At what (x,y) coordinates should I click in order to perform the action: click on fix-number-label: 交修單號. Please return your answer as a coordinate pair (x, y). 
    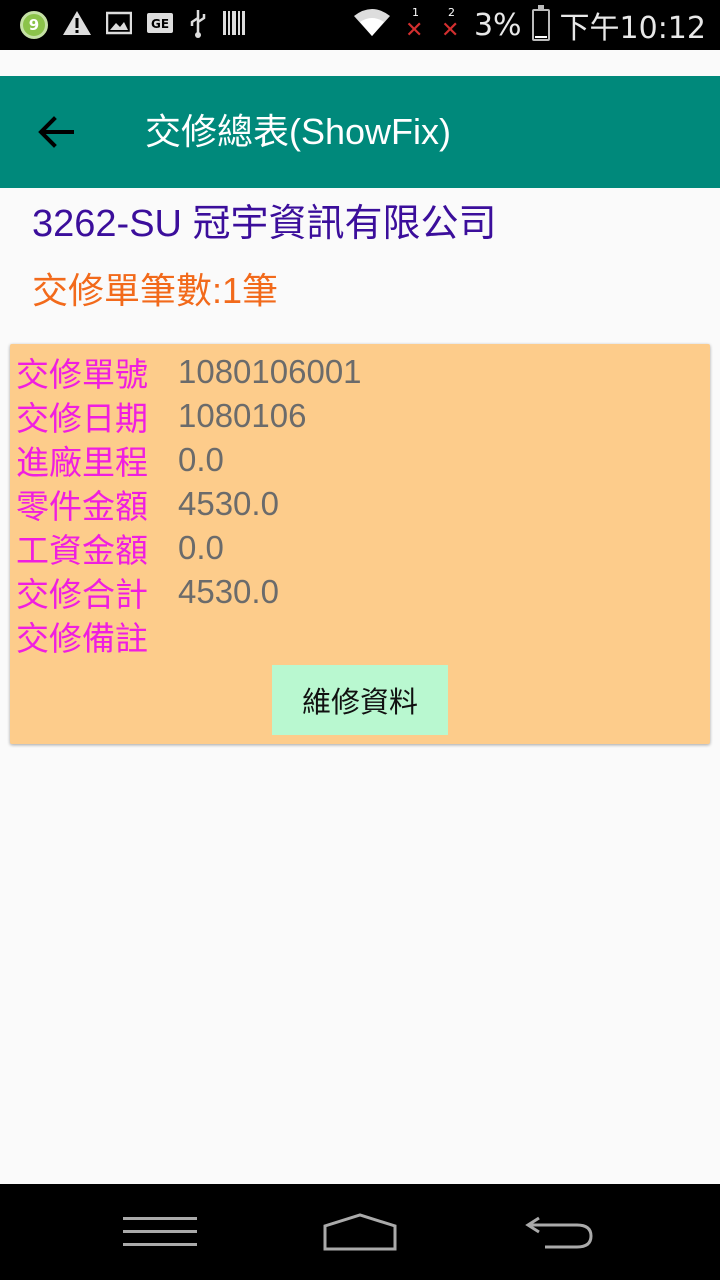
    Looking at the image, I should click on (82, 374).